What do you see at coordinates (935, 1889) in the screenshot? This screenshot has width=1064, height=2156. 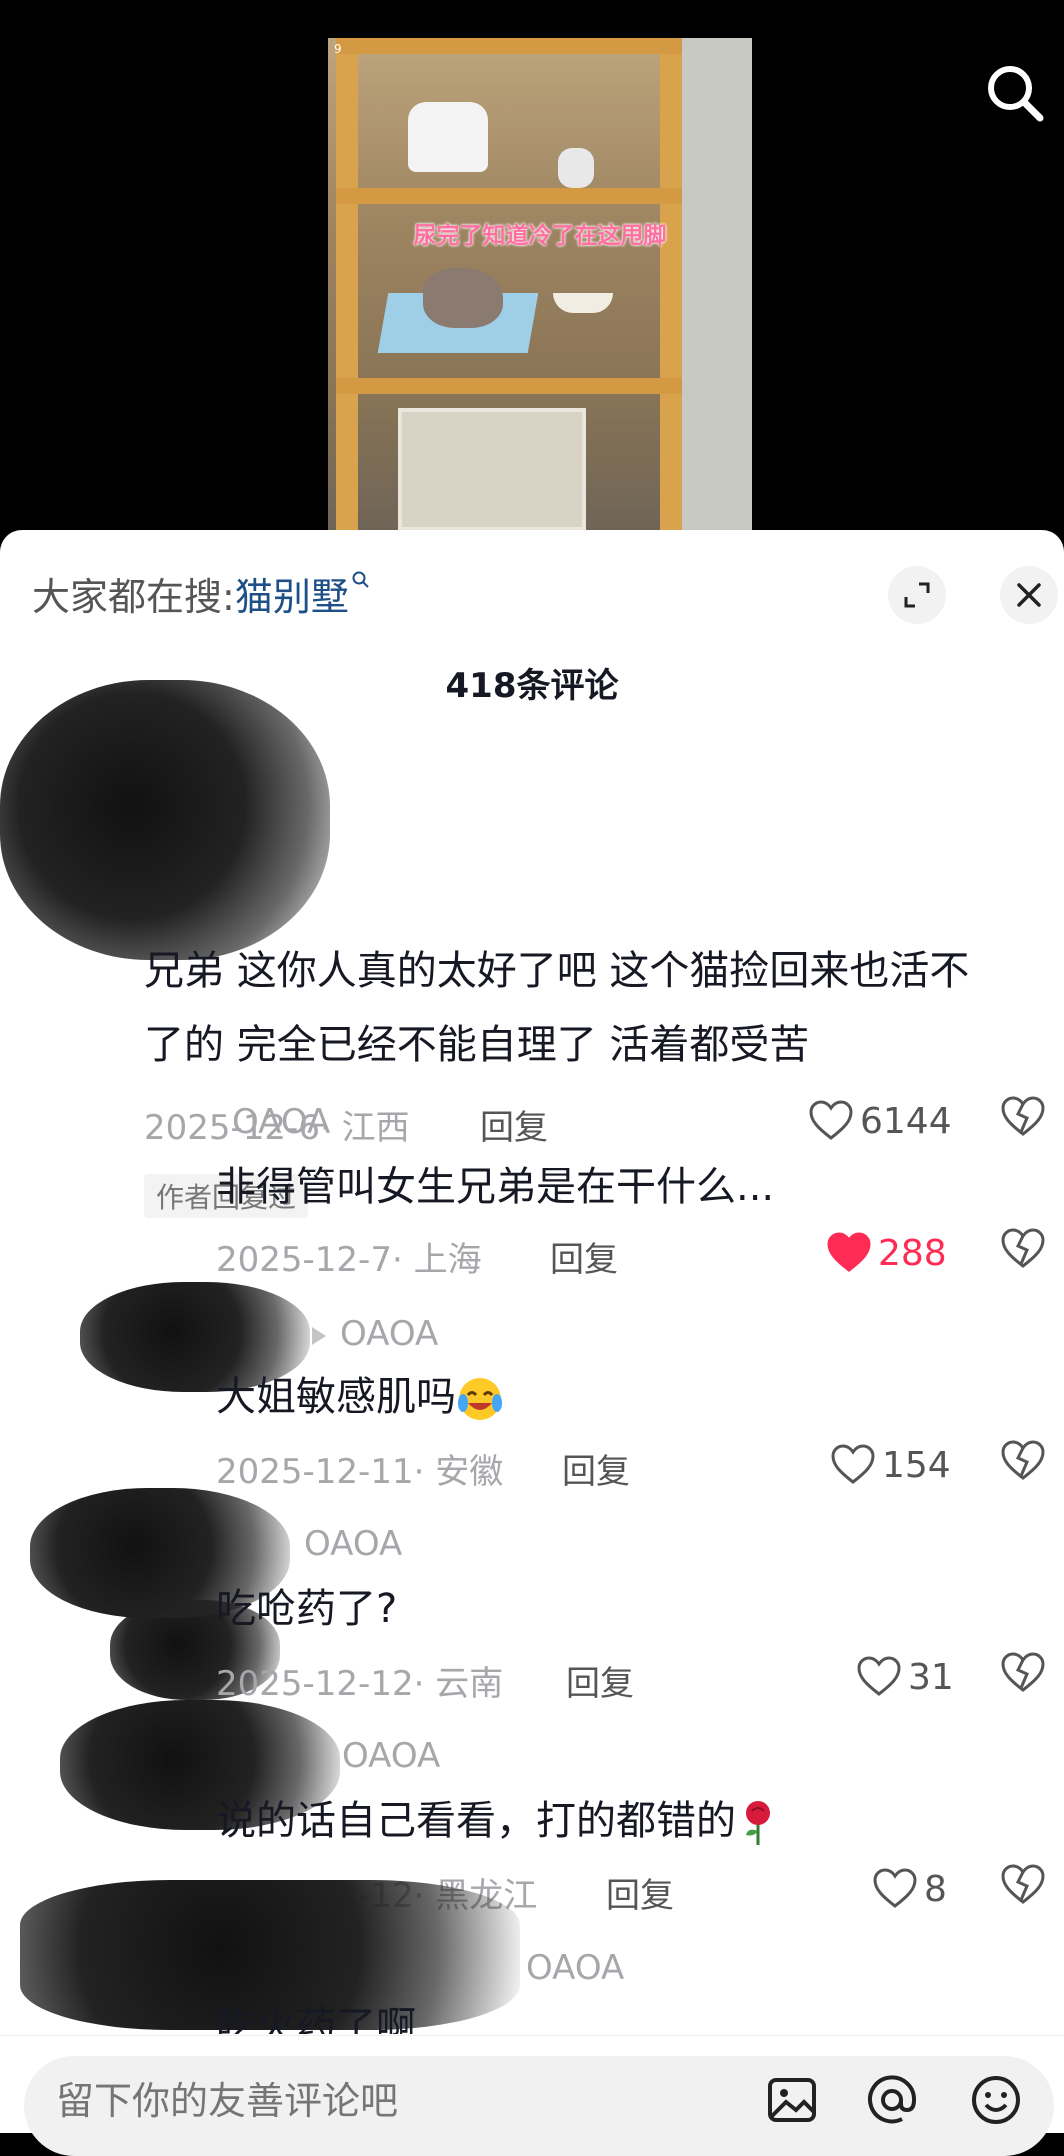 I see `like-count: 8` at bounding box center [935, 1889].